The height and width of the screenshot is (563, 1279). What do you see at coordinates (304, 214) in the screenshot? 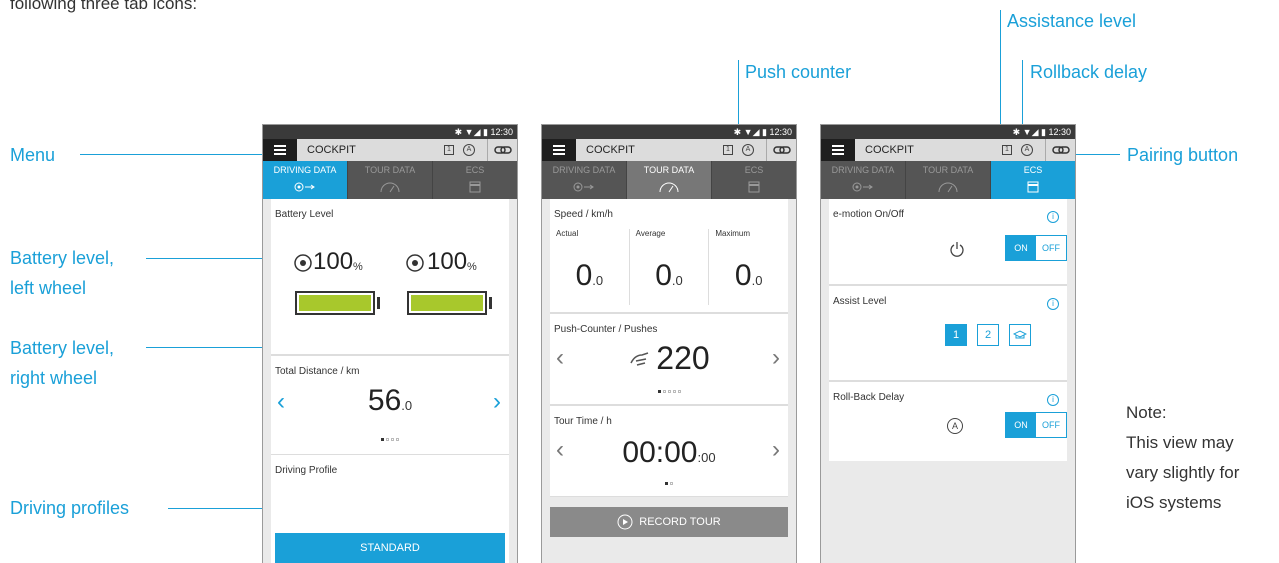
I see `battery-label: Battery Level` at bounding box center [304, 214].